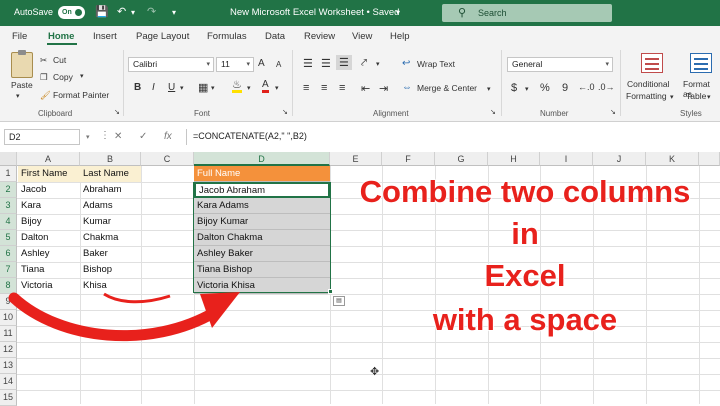 This screenshot has width=720, height=406. Describe the element at coordinates (525, 319) in the screenshot. I see `overlay-title-line4: with a space` at that location.